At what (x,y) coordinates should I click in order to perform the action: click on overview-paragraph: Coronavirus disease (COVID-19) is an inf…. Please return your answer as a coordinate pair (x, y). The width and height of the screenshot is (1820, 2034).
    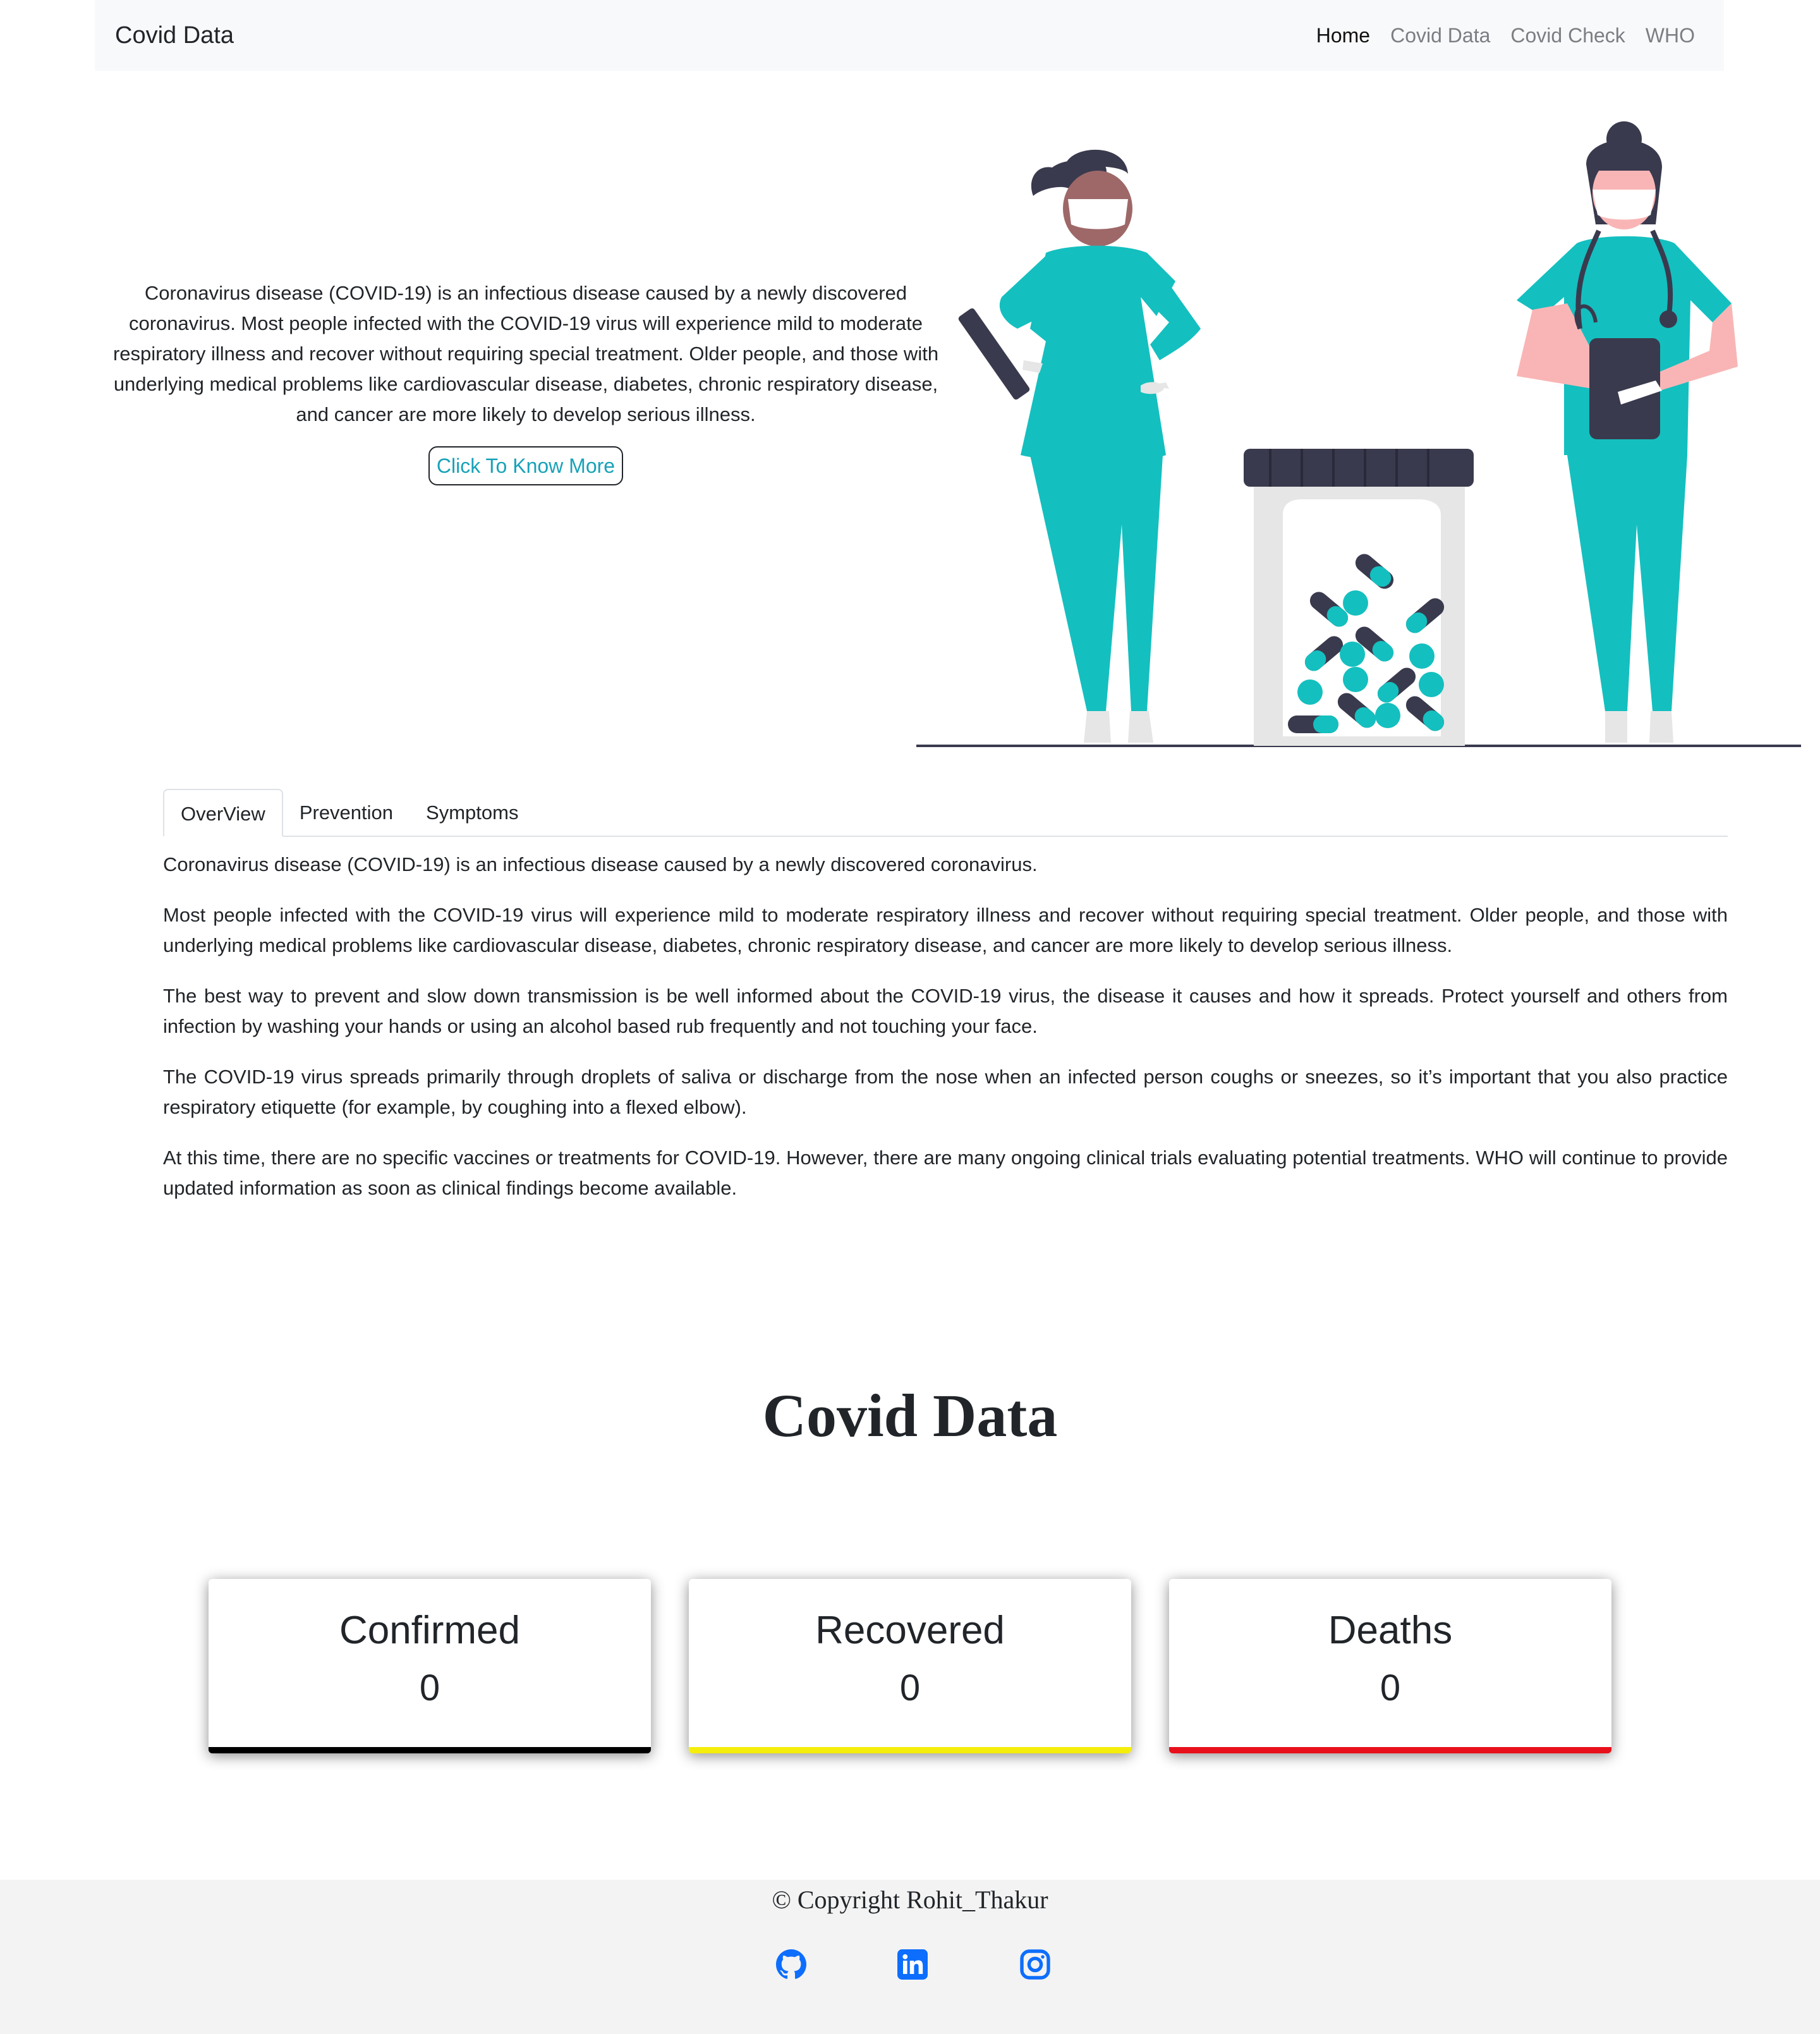
    Looking at the image, I should click on (600, 864).